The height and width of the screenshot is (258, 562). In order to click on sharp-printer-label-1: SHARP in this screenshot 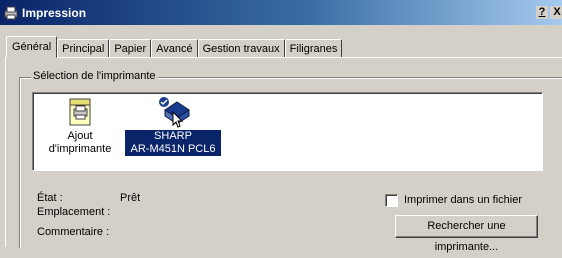, I will do `click(173, 136)`.